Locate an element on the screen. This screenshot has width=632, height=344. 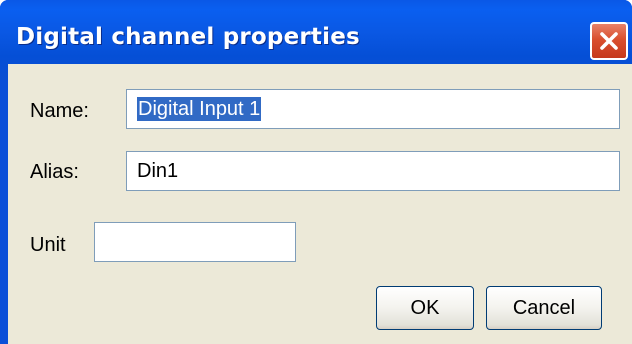
ok-button: OK is located at coordinates (425, 308).